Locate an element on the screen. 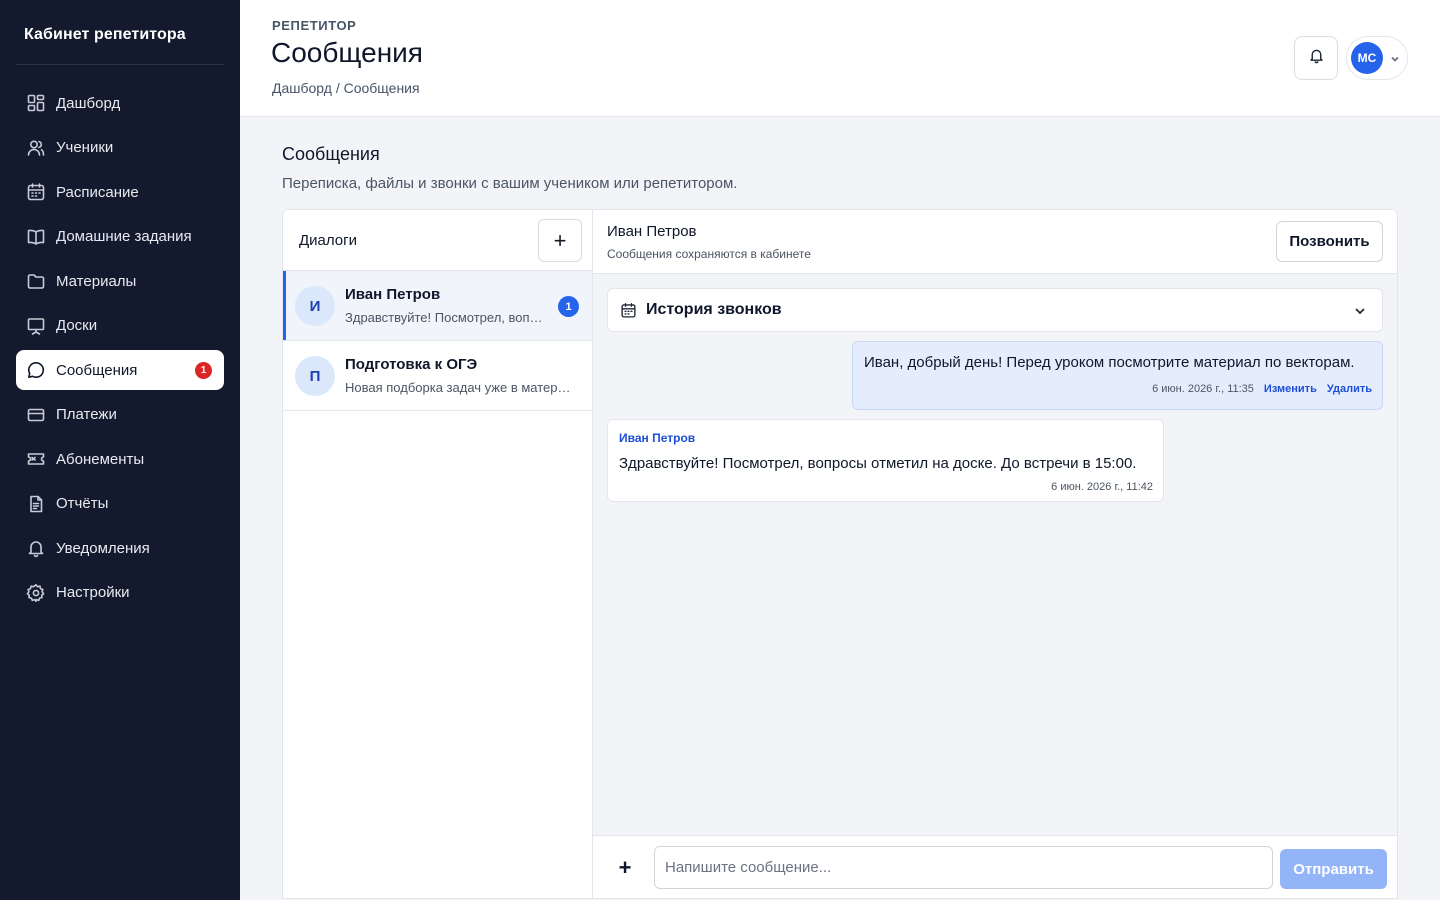 Image resolution: width=1440 pixels, height=900 pixels. sidebar-item-settings: Настройки is located at coordinates (120, 593).